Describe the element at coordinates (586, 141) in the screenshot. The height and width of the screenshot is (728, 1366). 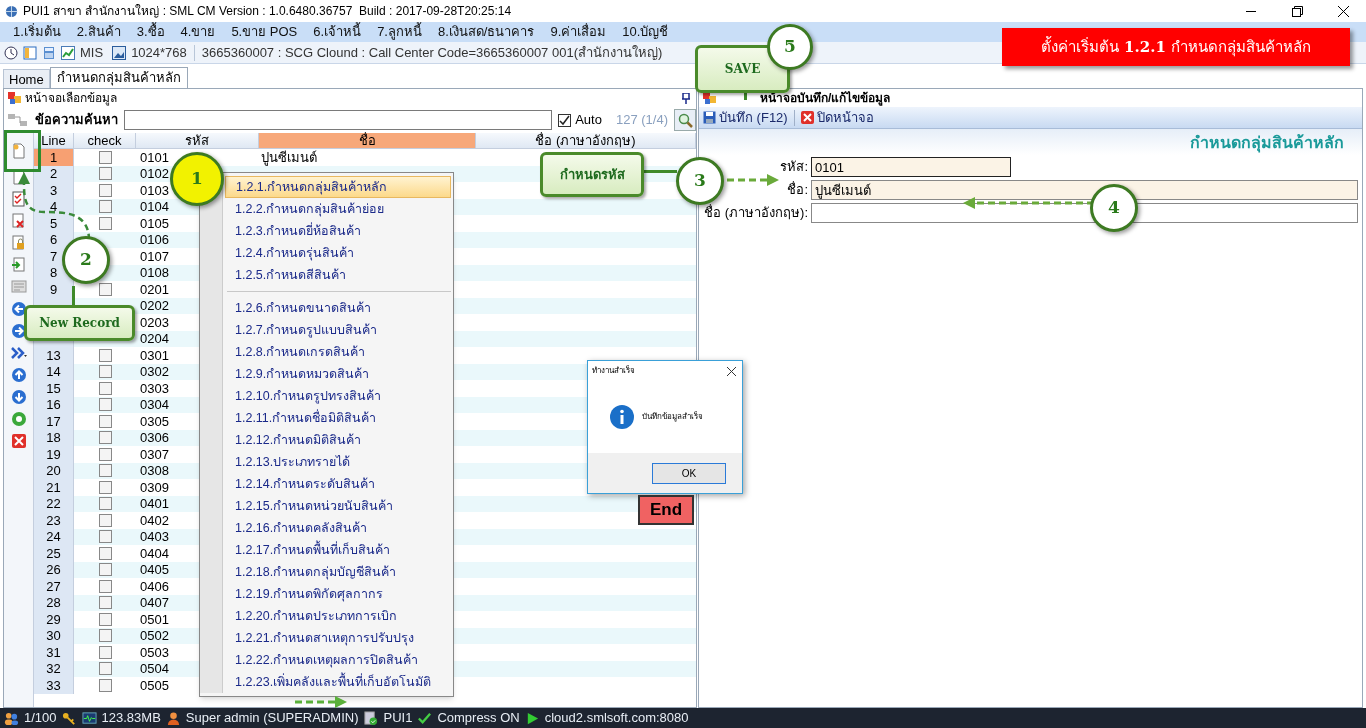
I see `column-header: ชื่อ (ภาษาอังกฤษ)` at that location.